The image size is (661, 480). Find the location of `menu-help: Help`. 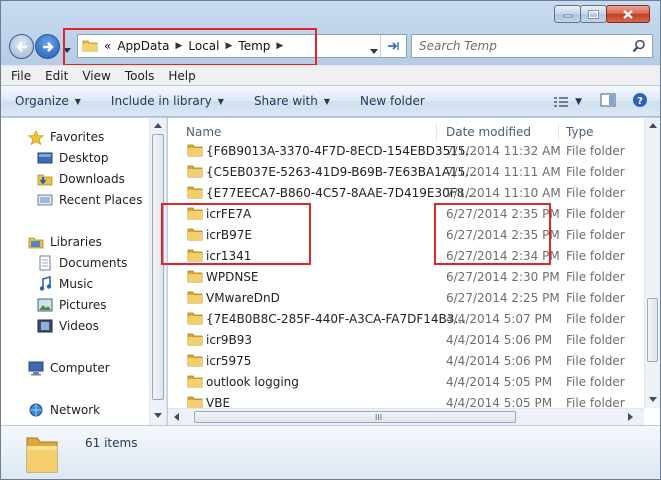

menu-help: Help is located at coordinates (181, 76).